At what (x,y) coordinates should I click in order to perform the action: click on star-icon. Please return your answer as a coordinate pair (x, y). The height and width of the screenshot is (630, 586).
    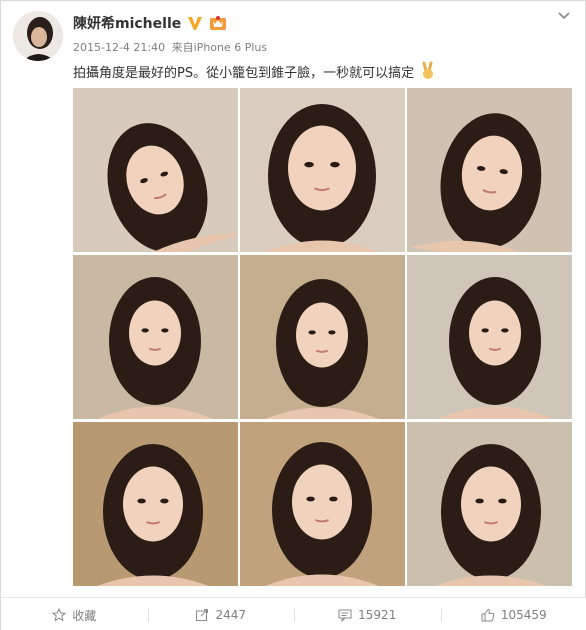
    Looking at the image, I should click on (59, 615).